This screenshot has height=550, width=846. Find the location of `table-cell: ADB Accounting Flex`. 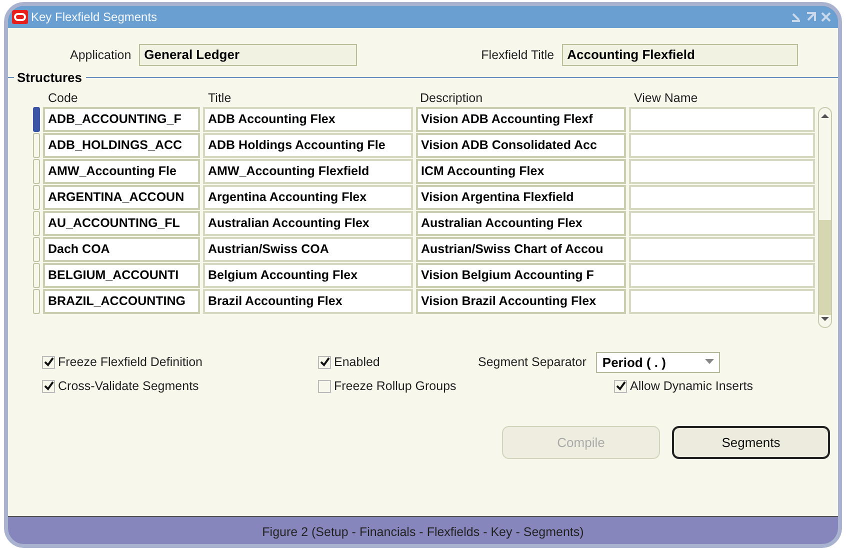

table-cell: ADB Accounting Flex is located at coordinates (308, 119).